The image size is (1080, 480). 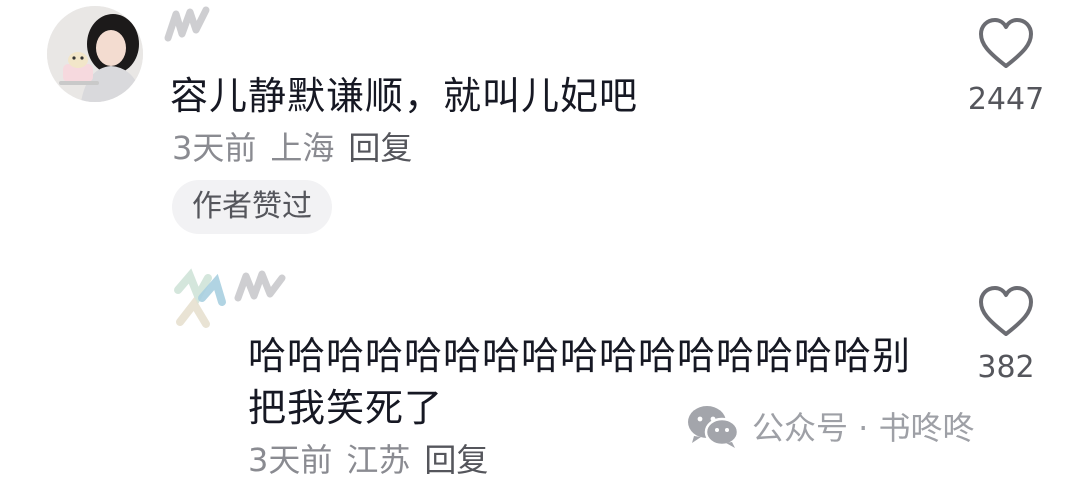 What do you see at coordinates (252, 207) in the screenshot?
I see `author-liked-badge: 作者赞过` at bounding box center [252, 207].